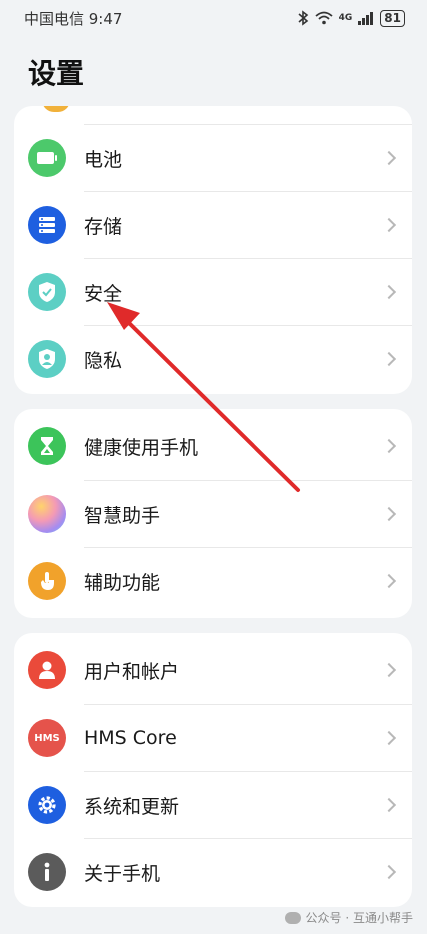 This screenshot has width=427, height=934. I want to click on watermark: 公众号 · 互通小帮手, so click(348, 917).